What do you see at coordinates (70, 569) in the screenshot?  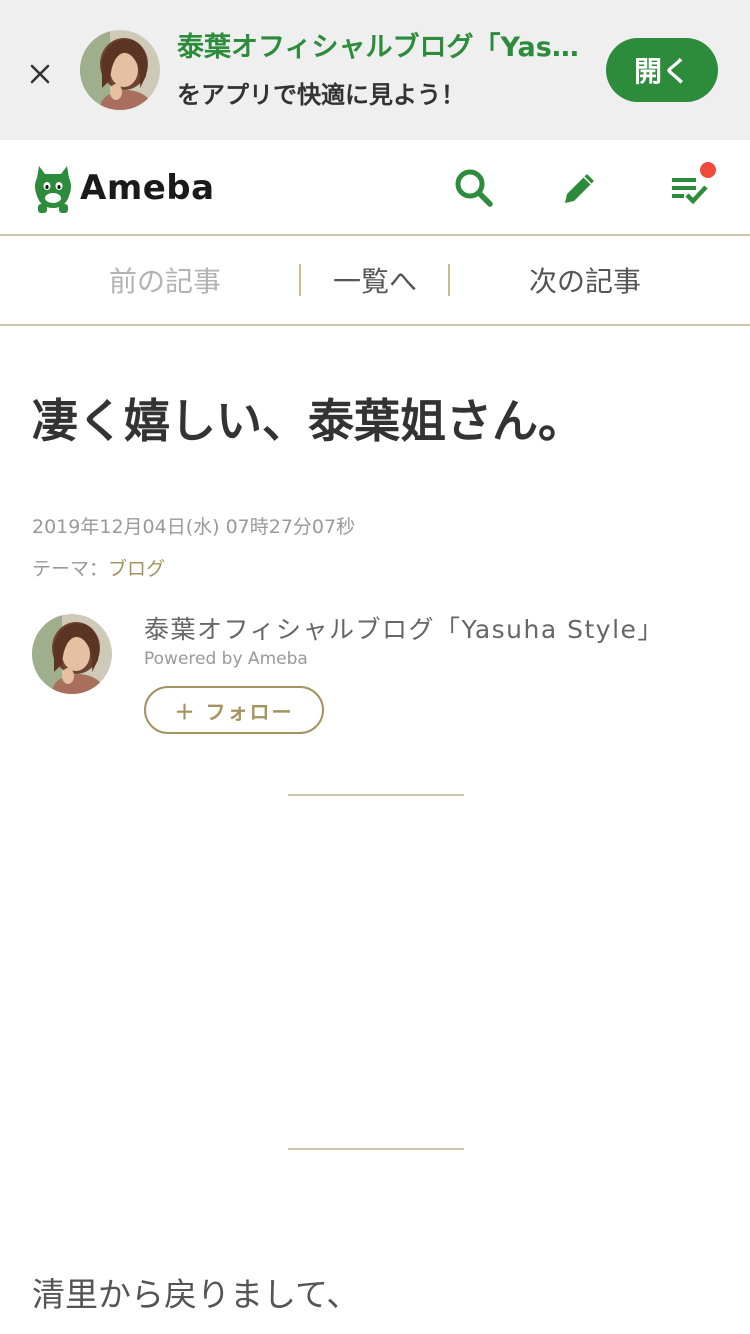 I see `theme-prefix: テーマ：` at bounding box center [70, 569].